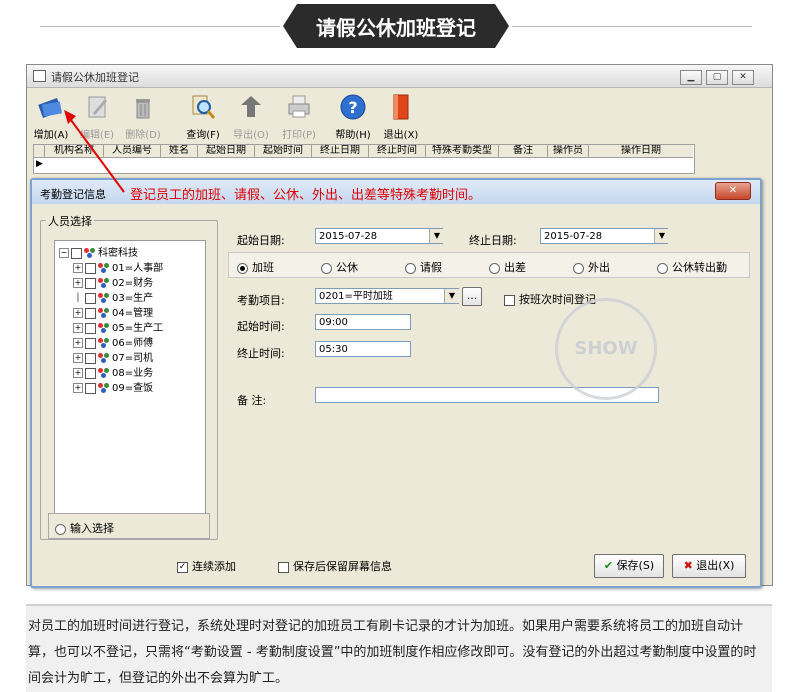 The width and height of the screenshot is (790, 692). I want to click on end-time-field: 05:30, so click(363, 349).